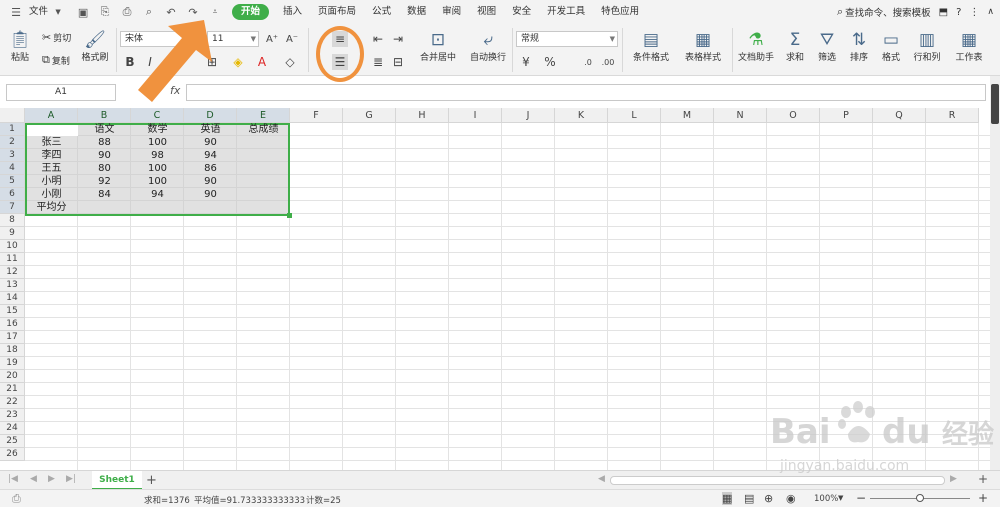 The height and width of the screenshot is (507, 1000). What do you see at coordinates (157, 129) in the screenshot?
I see `header-cell: 数学` at bounding box center [157, 129].